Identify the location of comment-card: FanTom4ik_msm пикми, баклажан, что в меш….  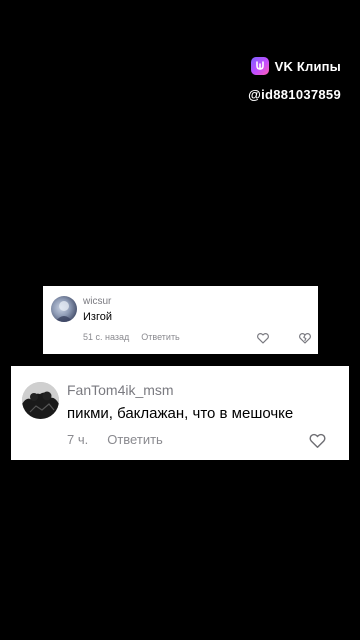
(180, 413).